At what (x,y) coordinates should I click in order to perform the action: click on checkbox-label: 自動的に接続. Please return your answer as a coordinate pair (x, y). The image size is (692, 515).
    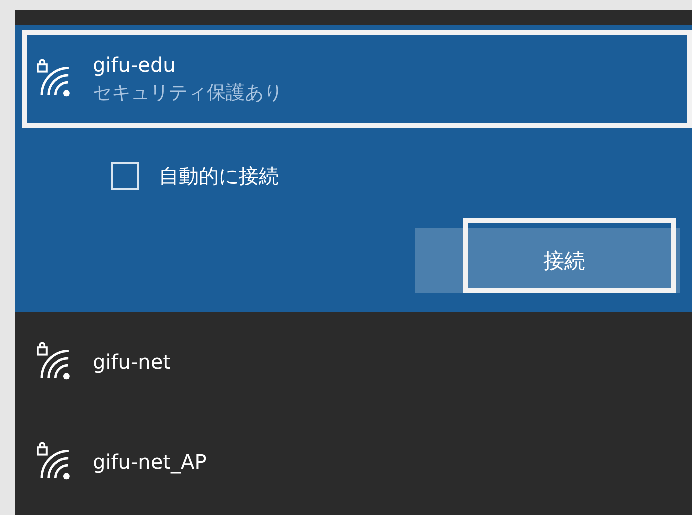
    Looking at the image, I should click on (219, 176).